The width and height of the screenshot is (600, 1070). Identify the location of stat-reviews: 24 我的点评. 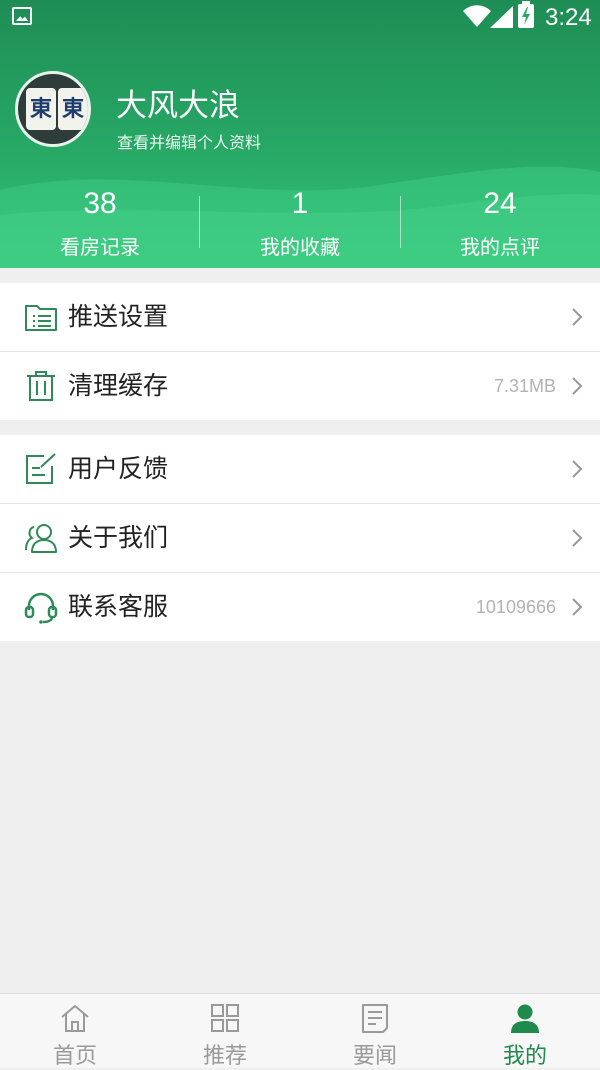
(500, 222).